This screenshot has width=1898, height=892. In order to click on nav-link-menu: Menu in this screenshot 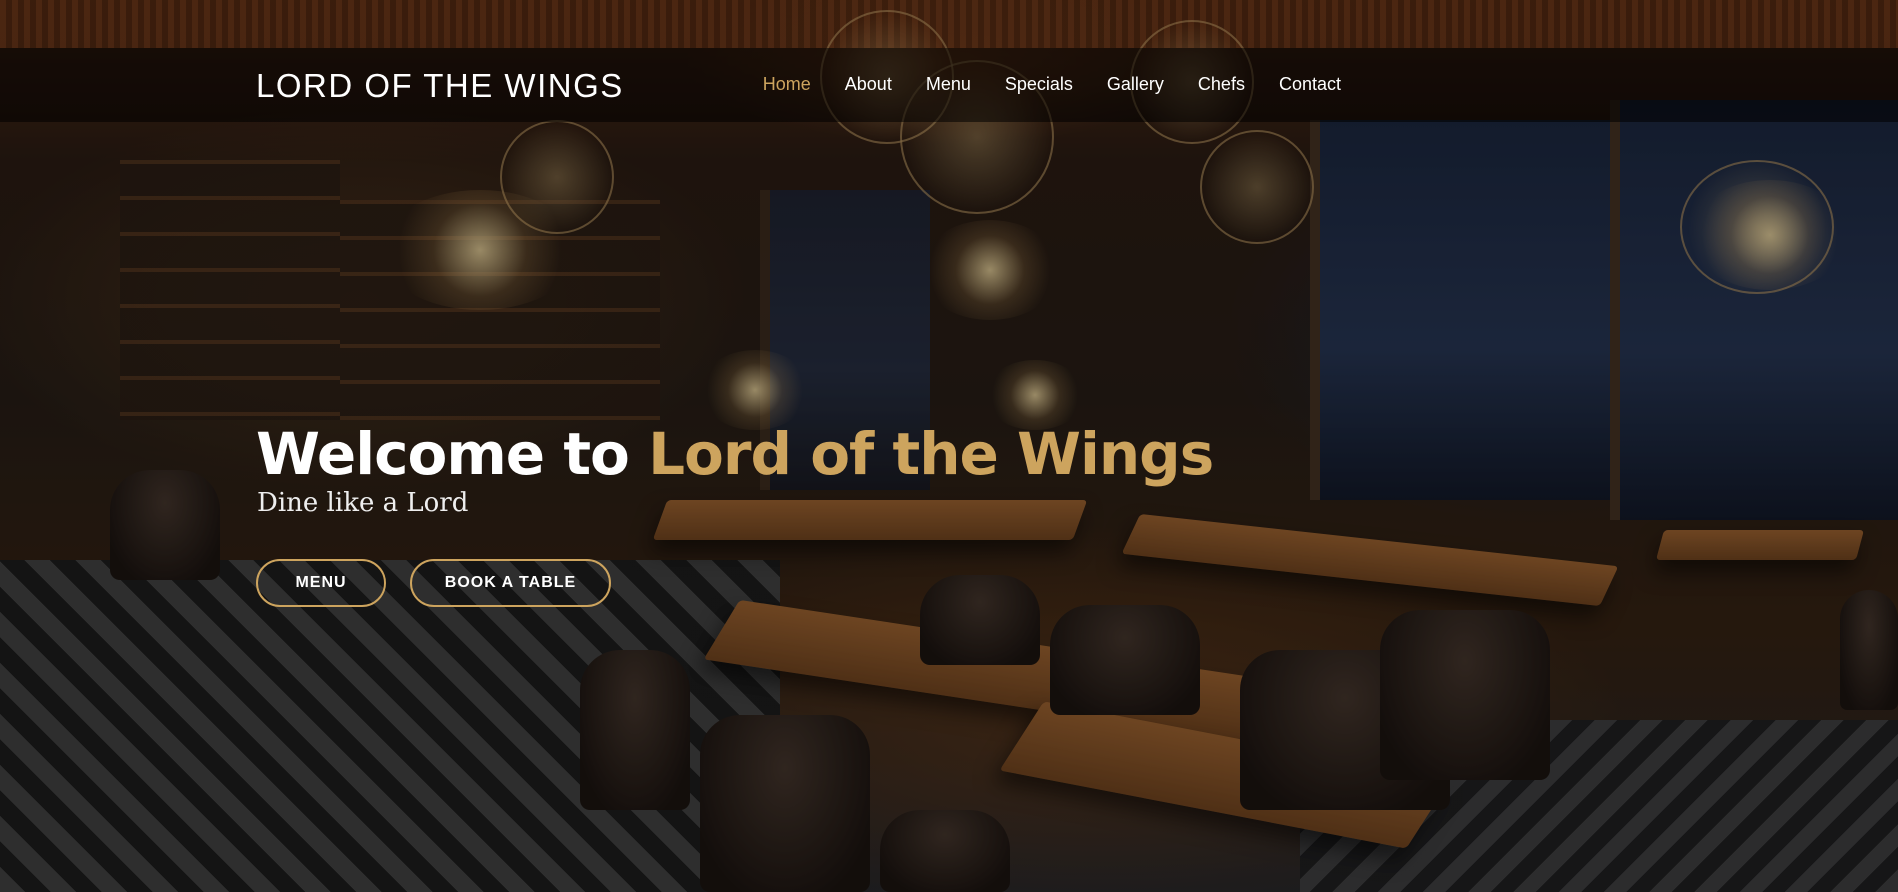, I will do `click(948, 84)`.